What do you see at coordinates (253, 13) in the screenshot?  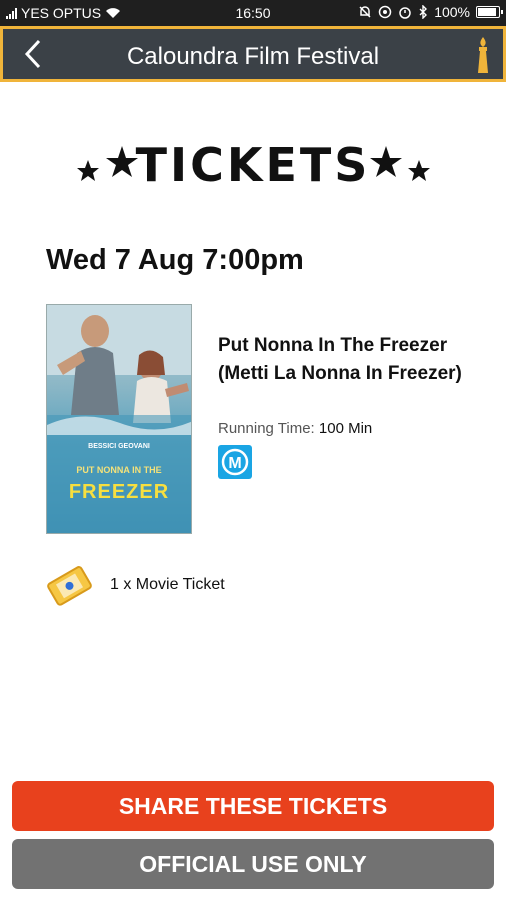 I see `status-bar: YES OPTUS 16:50 100%` at bounding box center [253, 13].